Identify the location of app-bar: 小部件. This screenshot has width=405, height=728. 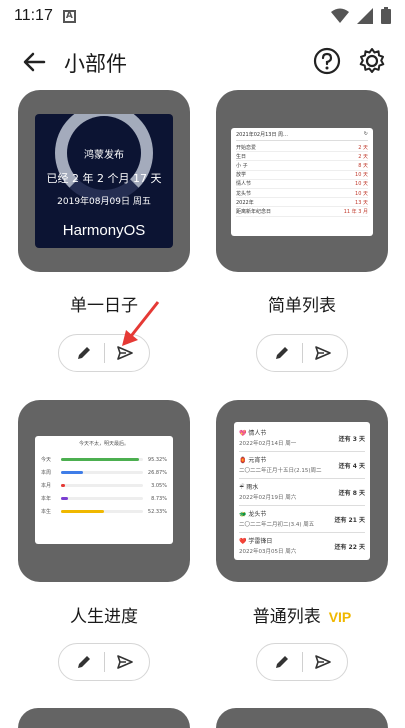
(202, 62).